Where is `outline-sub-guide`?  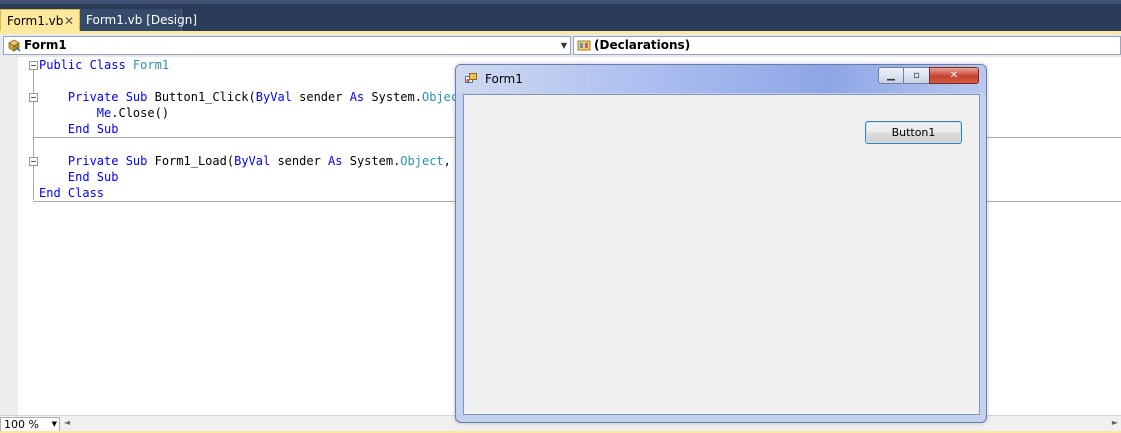 outline-sub-guide is located at coordinates (33, 117).